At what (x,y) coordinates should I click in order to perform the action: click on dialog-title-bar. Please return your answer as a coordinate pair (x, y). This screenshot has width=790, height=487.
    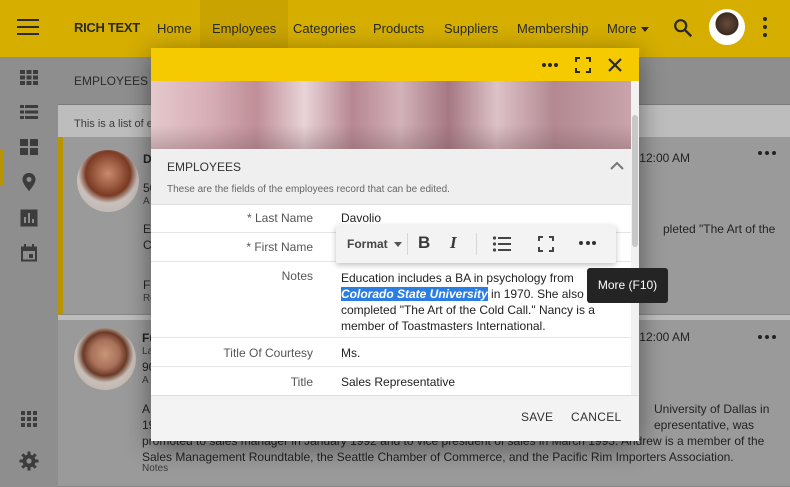
    Looking at the image, I should click on (395, 64).